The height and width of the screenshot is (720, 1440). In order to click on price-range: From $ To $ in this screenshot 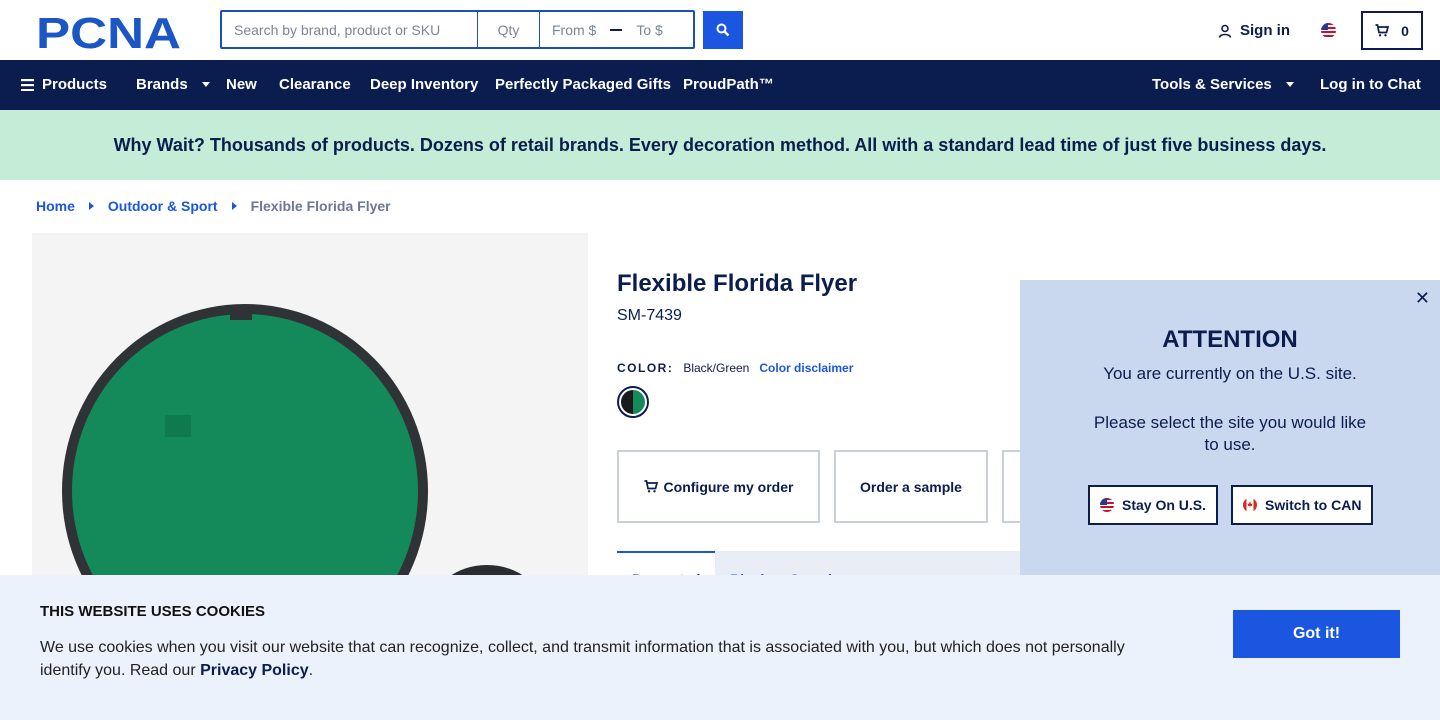, I will do `click(616, 29)`.